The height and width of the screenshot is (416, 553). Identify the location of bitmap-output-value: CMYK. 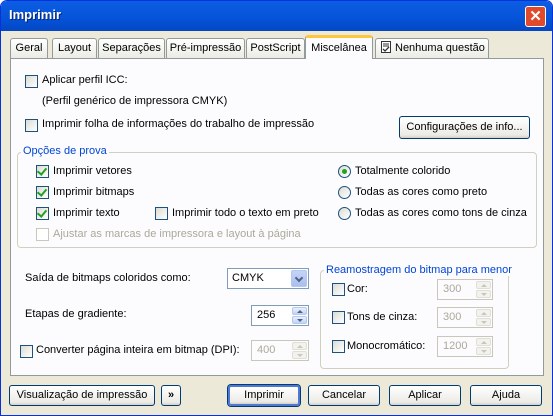
(248, 278).